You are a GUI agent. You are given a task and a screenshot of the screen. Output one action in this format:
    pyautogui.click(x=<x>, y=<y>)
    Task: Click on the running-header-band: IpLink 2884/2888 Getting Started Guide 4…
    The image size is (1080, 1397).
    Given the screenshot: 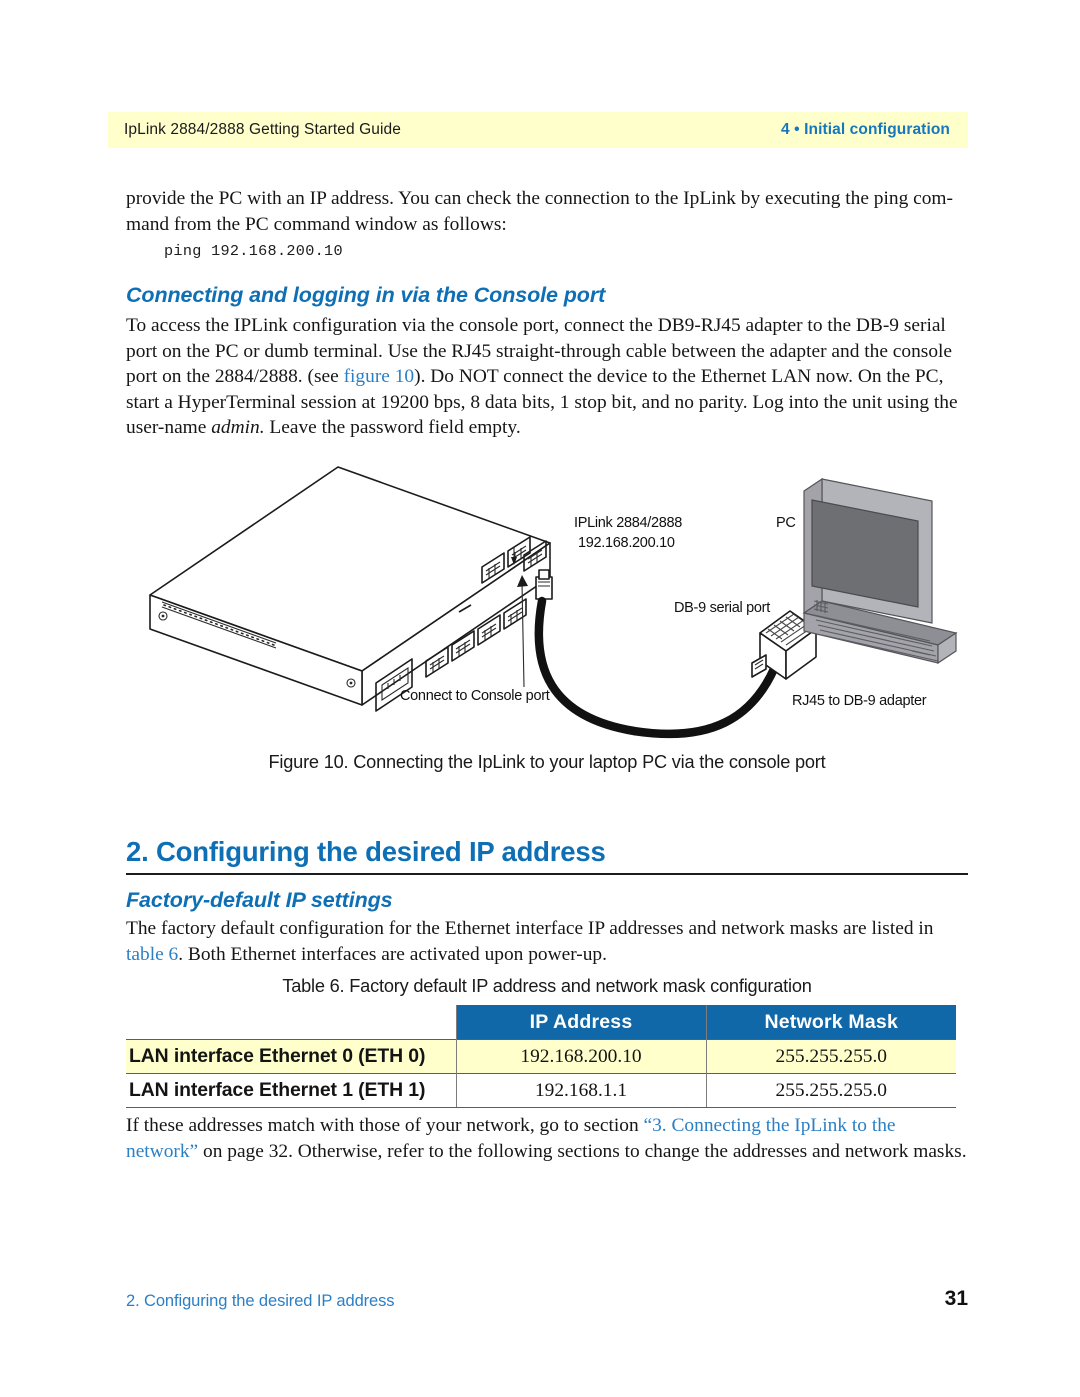 What is the action you would take?
    pyautogui.click(x=538, y=130)
    